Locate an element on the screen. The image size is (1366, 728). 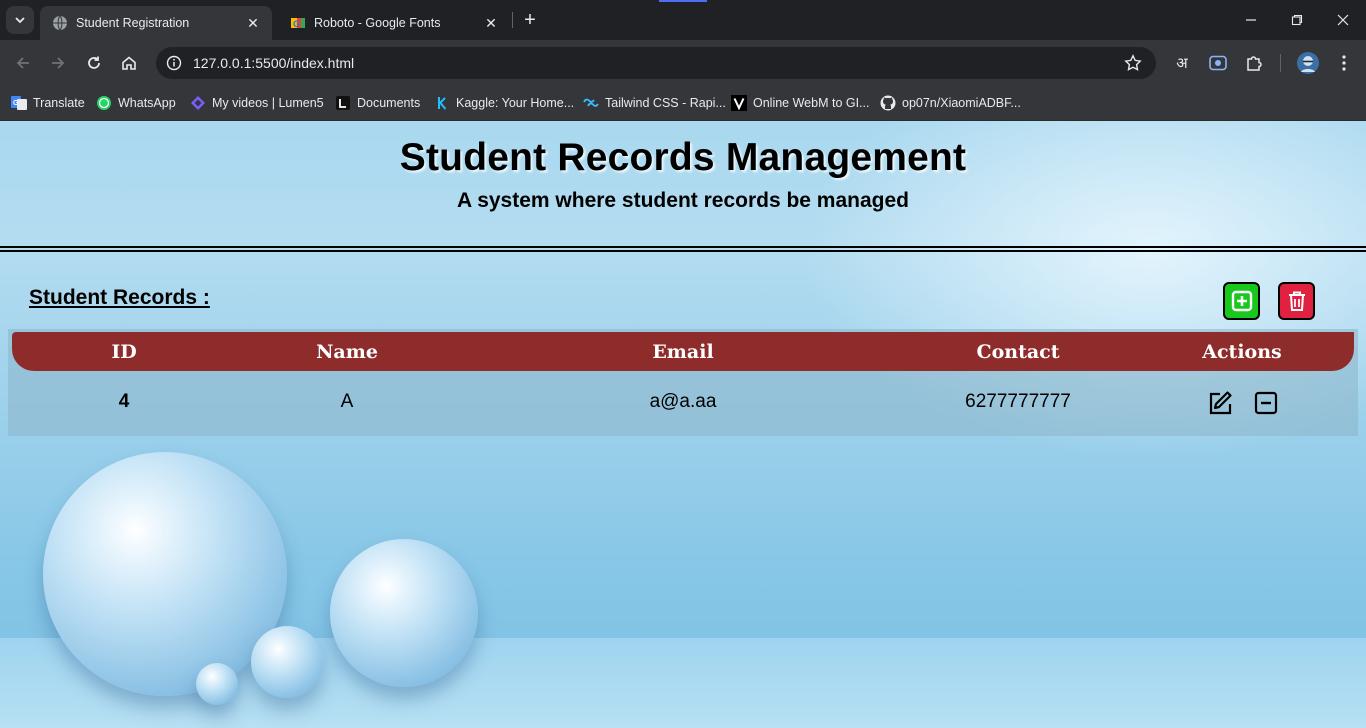
extensions-puzzle-icon is located at coordinates (1254, 63).